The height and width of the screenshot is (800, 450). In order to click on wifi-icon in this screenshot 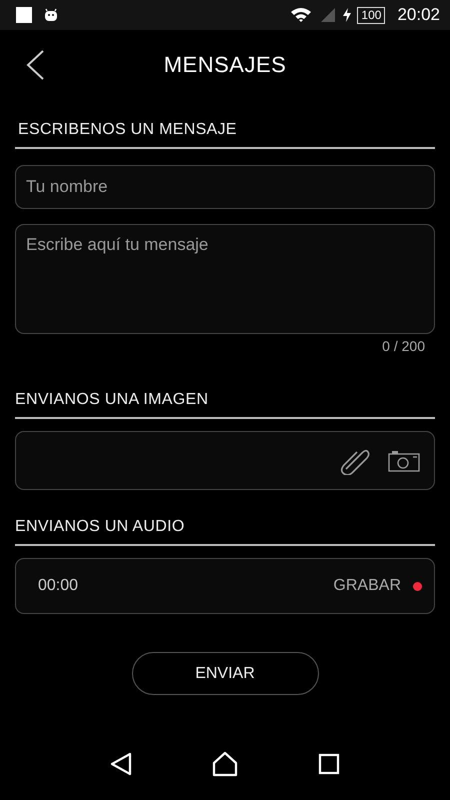, I will do `click(301, 15)`.